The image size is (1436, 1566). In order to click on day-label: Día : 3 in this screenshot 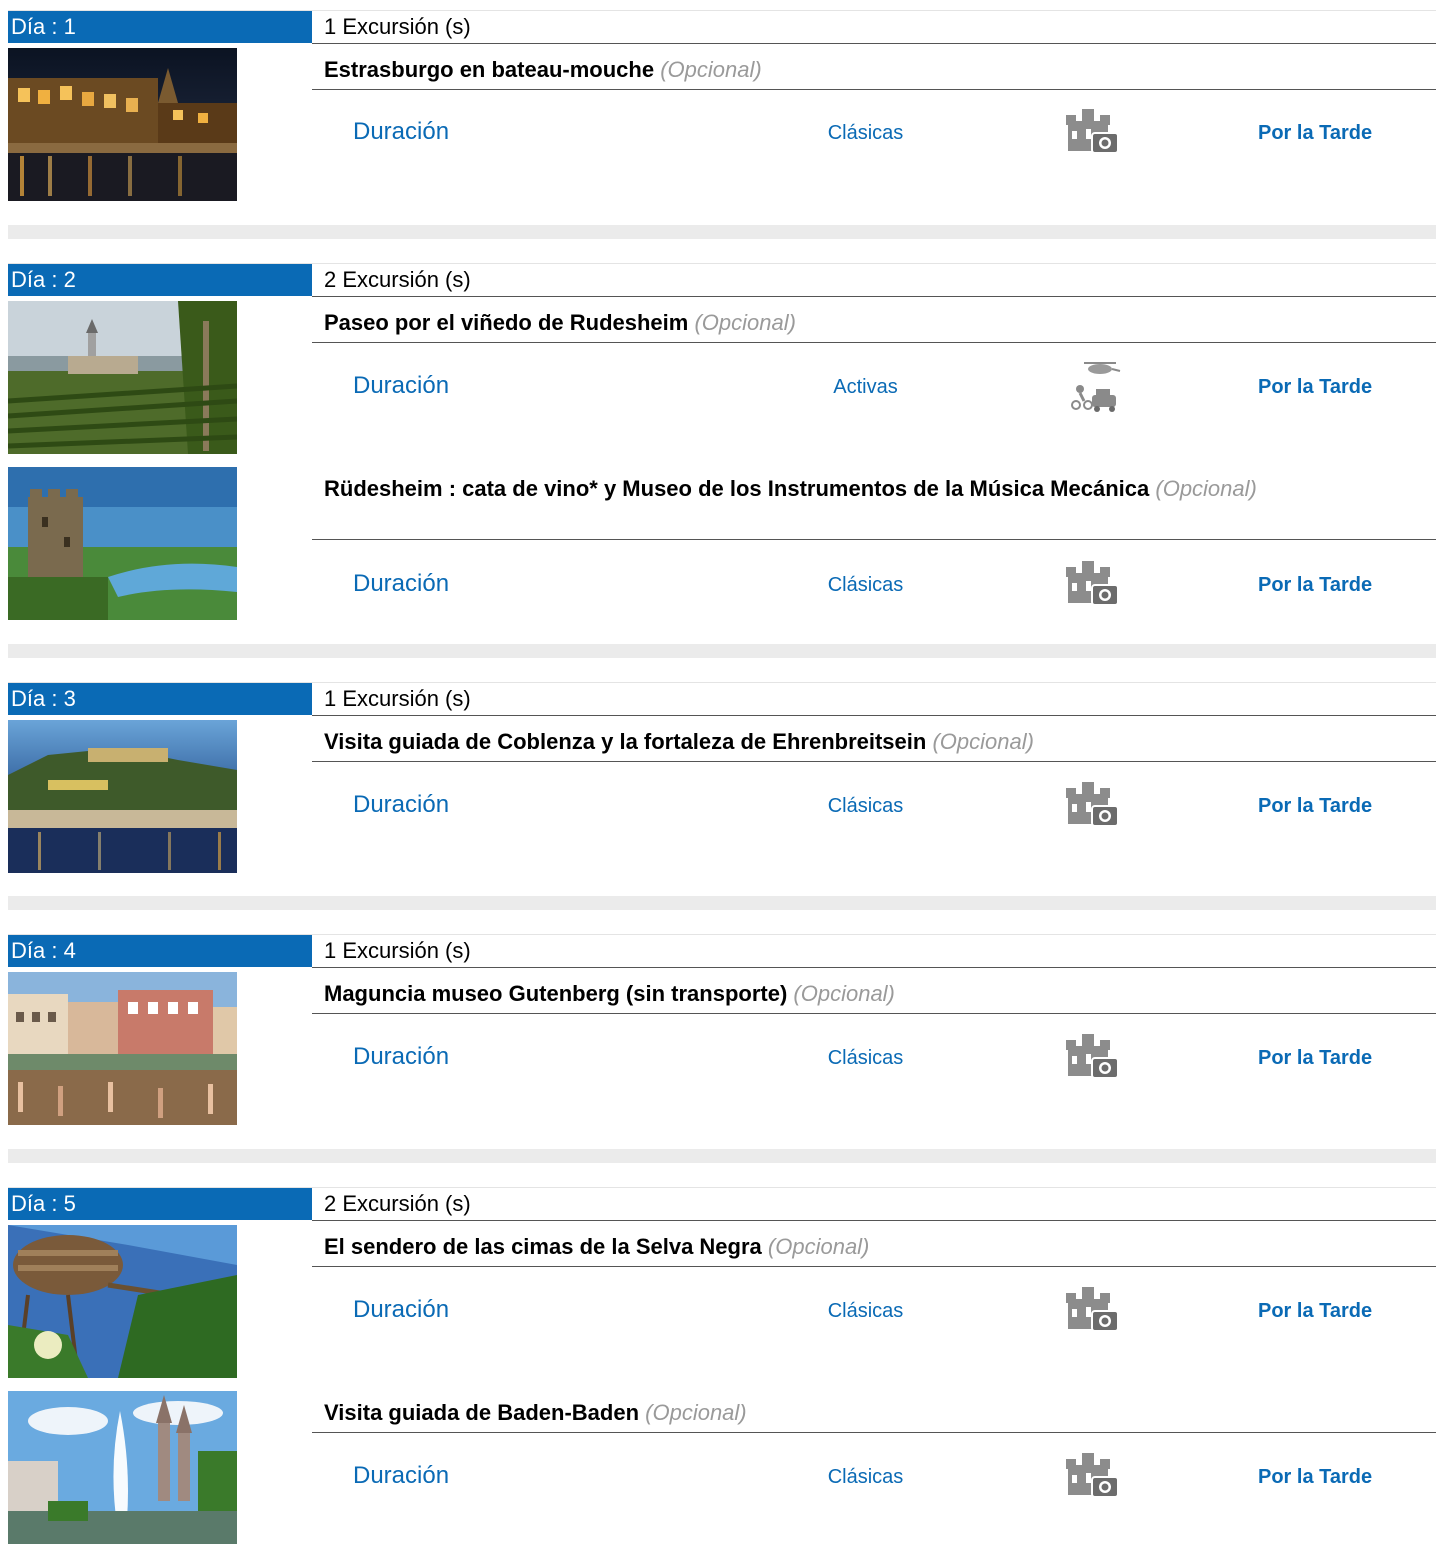, I will do `click(160, 699)`.